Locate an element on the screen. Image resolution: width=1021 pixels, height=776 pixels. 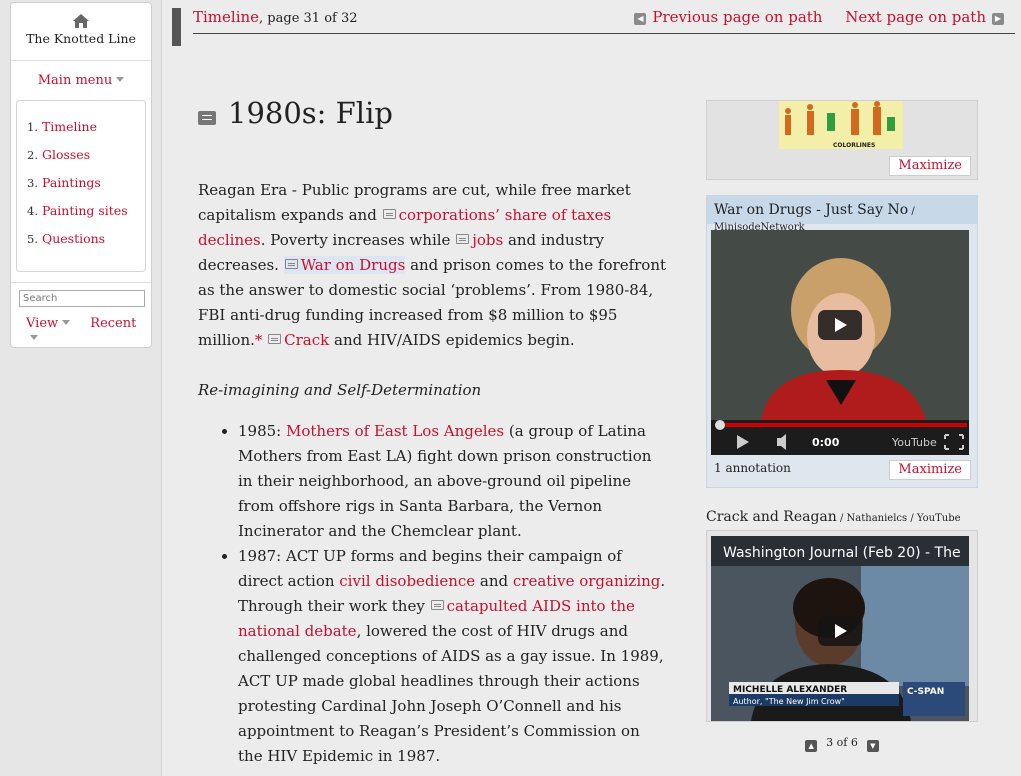
chevron-down-icon: ▼ is located at coordinates (872, 746).